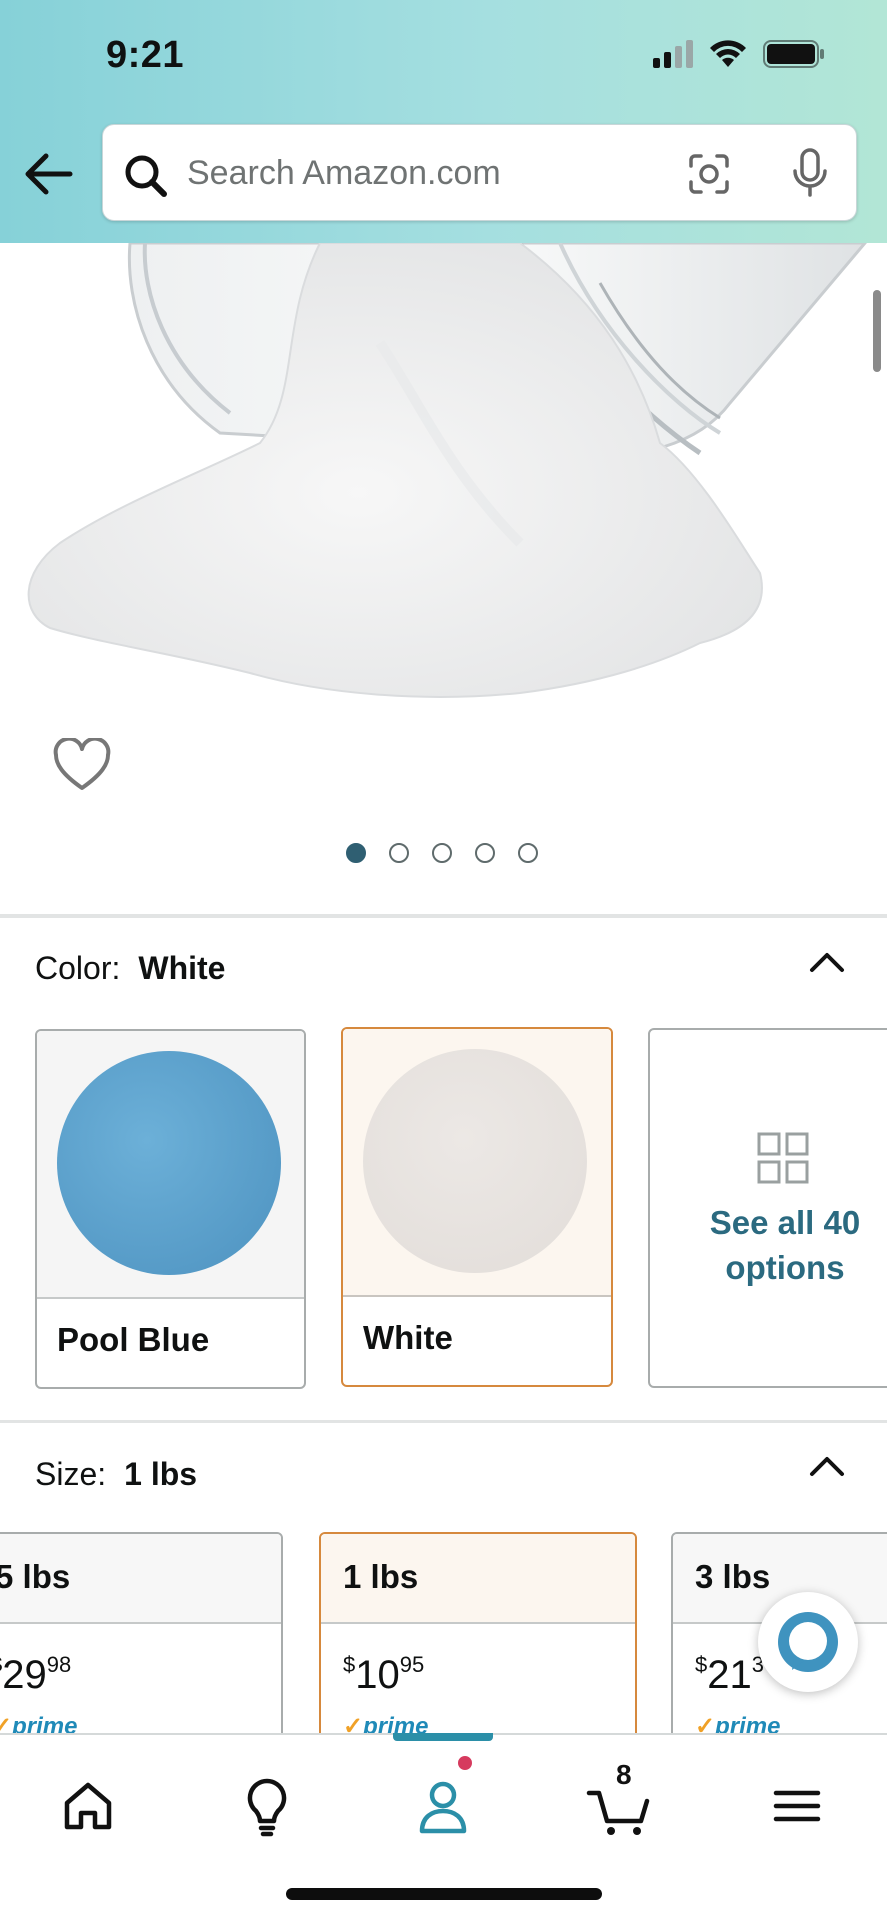  Describe the element at coordinates (182, 968) in the screenshot. I see `color-value: White` at that location.